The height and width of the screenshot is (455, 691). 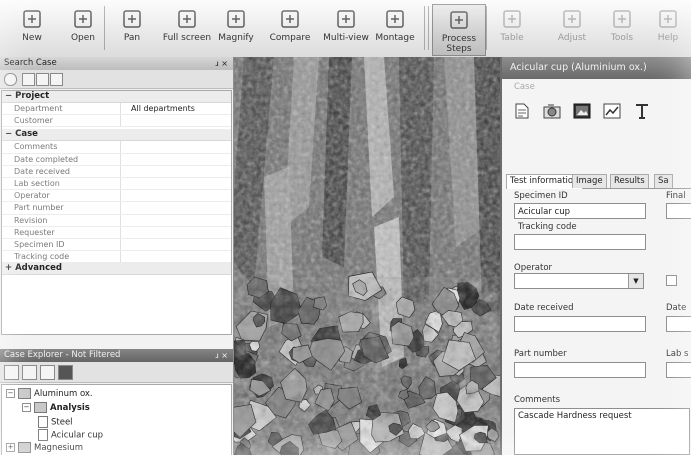 I want to click on advanced-section-header: + Advanced, so click(x=116, y=269).